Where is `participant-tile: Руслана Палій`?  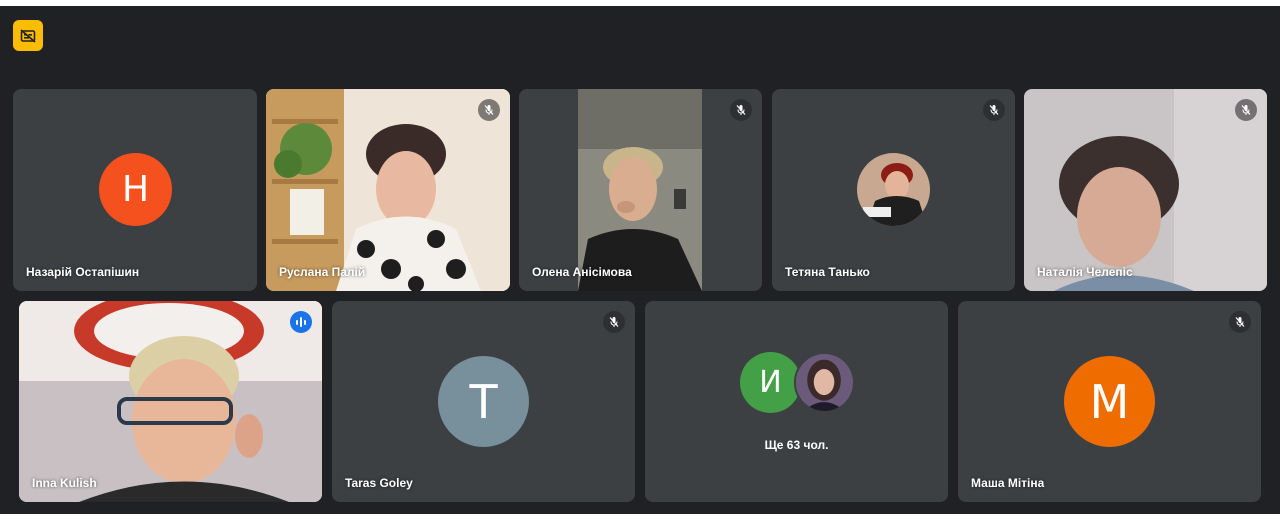 participant-tile: Руслана Палій is located at coordinates (388, 190).